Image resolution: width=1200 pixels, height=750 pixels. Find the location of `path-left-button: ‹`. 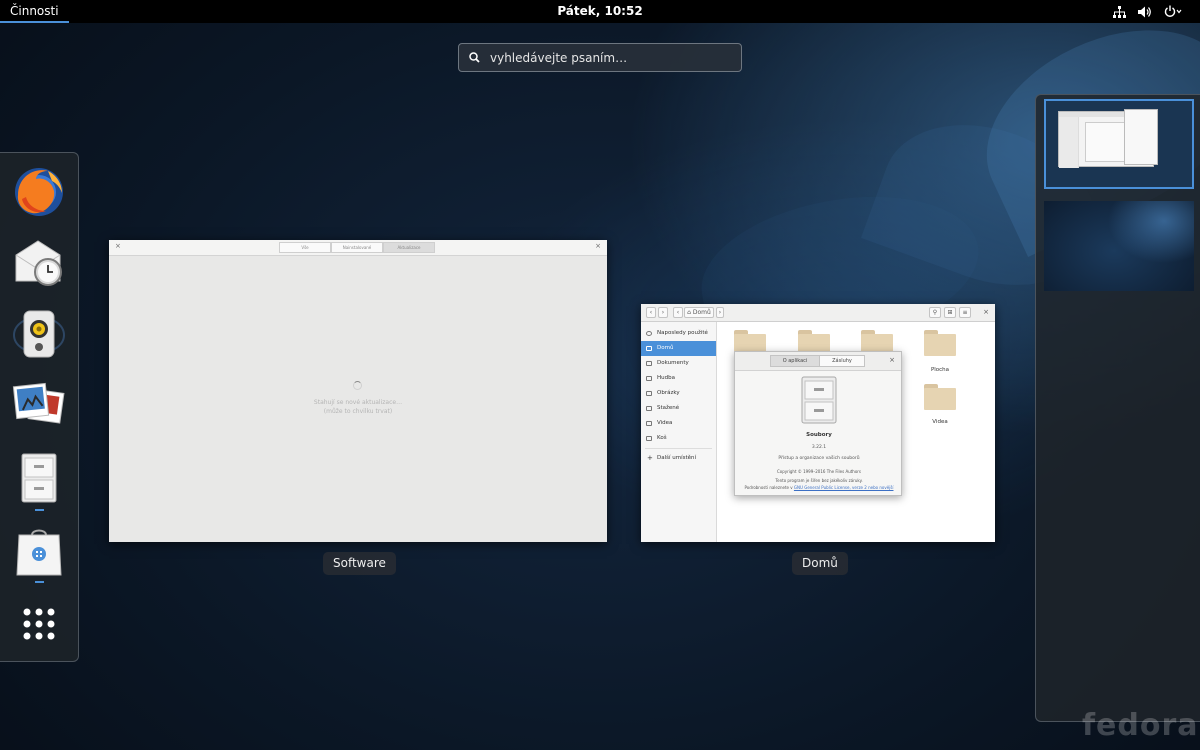

path-left-button: ‹ is located at coordinates (678, 312).